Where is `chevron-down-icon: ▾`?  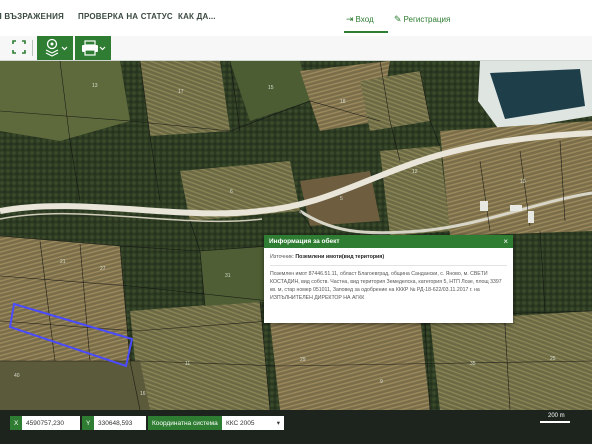 chevron-down-icon: ▾ is located at coordinates (278, 423).